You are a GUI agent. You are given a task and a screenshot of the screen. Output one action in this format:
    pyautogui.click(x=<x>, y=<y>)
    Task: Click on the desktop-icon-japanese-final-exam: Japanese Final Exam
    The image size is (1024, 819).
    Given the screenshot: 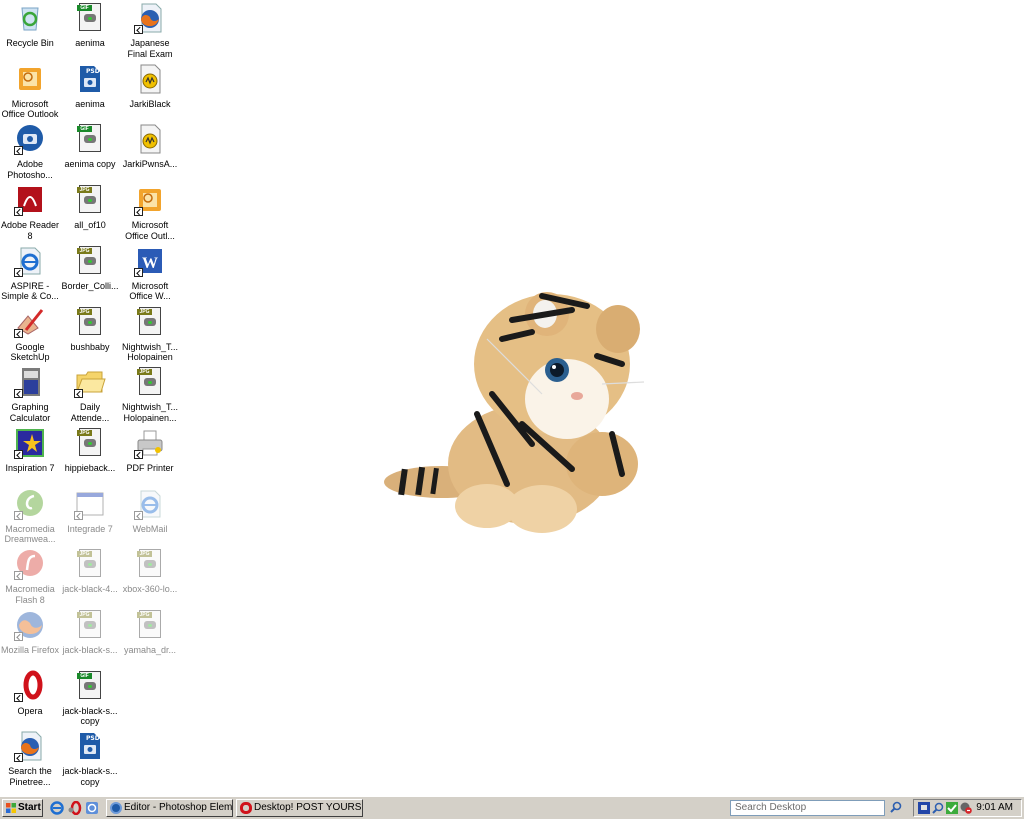 What is the action you would take?
    pyautogui.click(x=150, y=30)
    